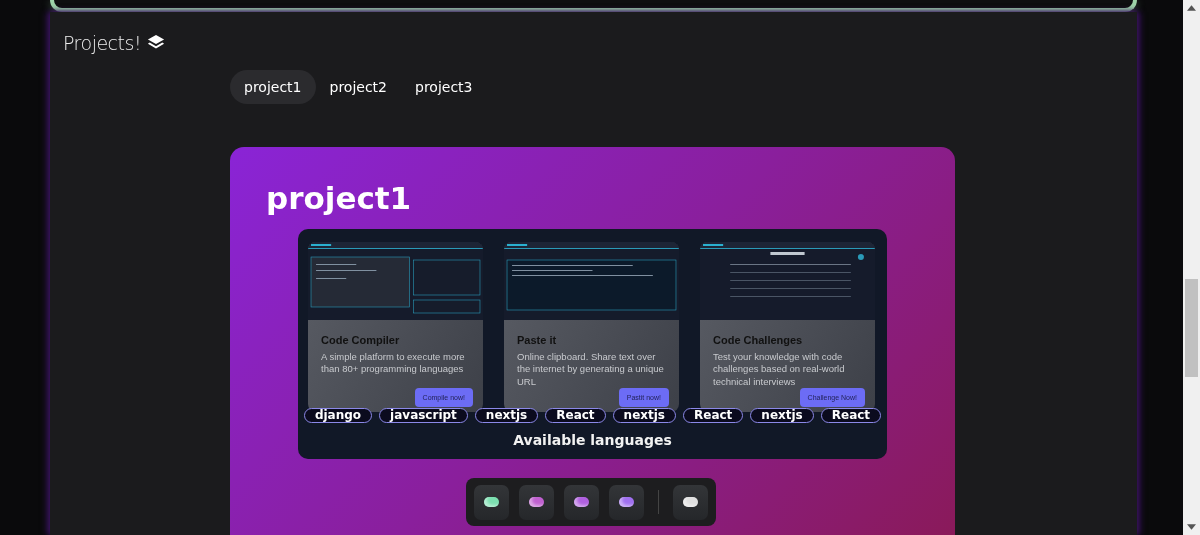 The image size is (1200, 535). I want to click on card-title: Paste it, so click(537, 340).